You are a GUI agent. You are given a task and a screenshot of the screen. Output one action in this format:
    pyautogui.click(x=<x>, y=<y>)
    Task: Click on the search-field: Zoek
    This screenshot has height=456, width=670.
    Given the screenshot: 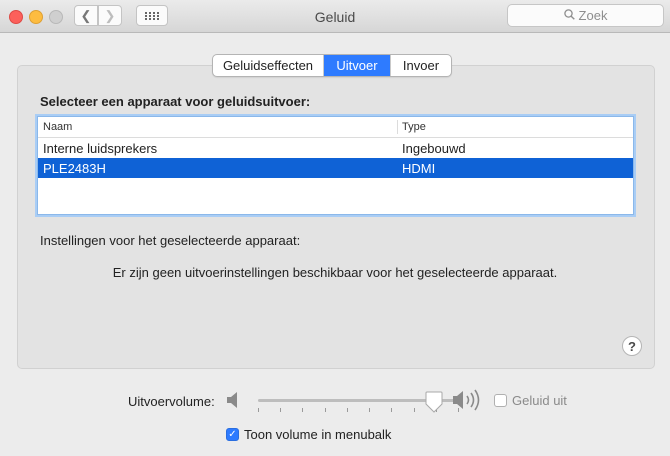 What is the action you would take?
    pyautogui.click(x=585, y=15)
    